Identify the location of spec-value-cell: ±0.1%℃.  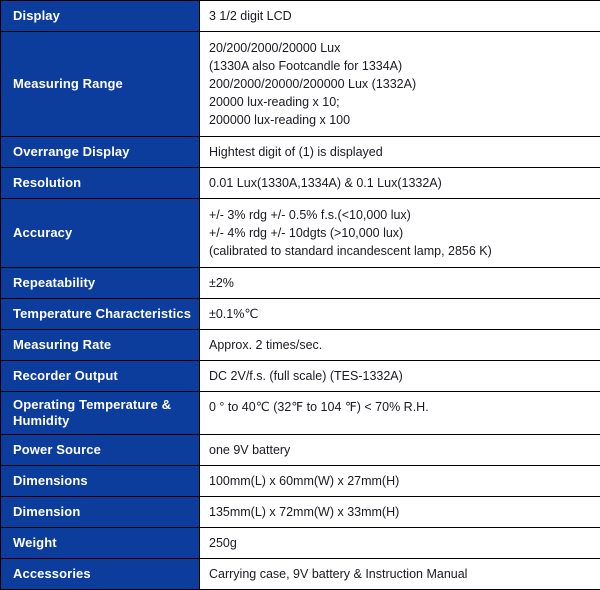
(400, 314).